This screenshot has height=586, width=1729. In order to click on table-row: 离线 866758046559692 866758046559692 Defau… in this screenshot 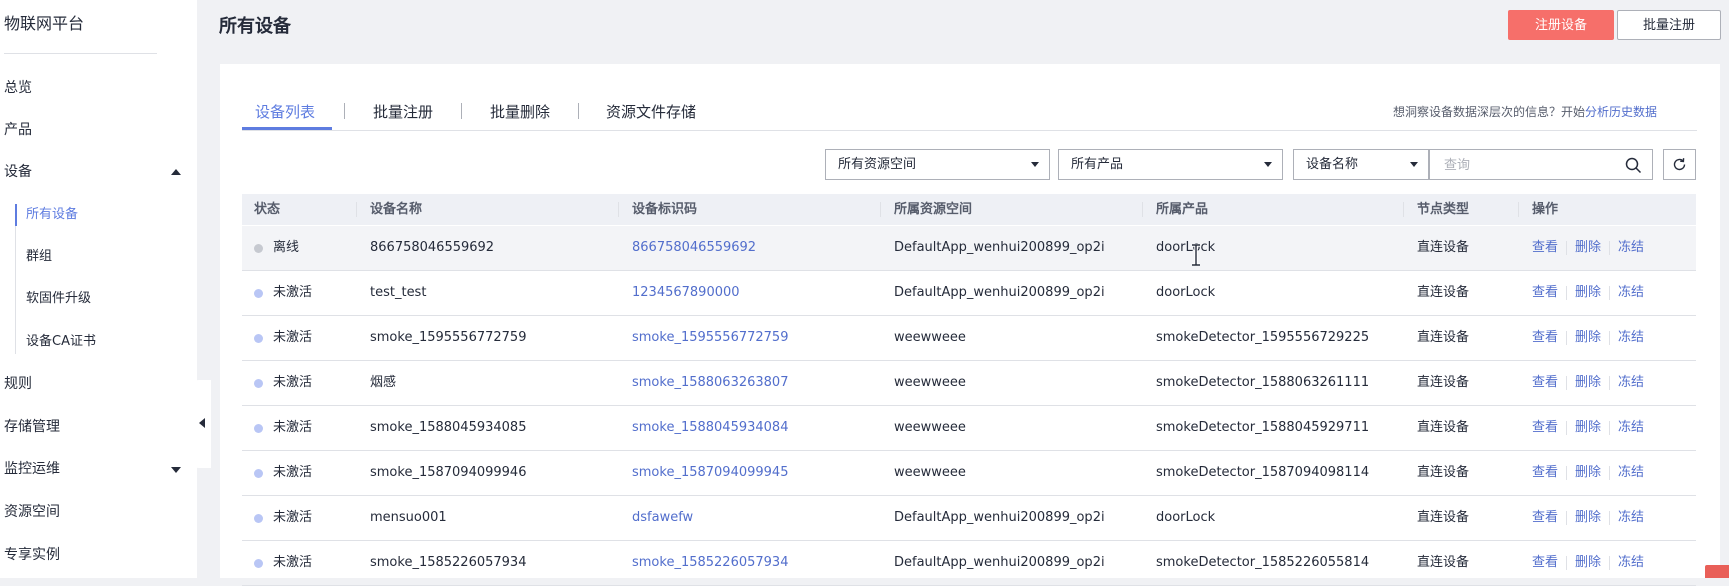, I will do `click(969, 248)`.